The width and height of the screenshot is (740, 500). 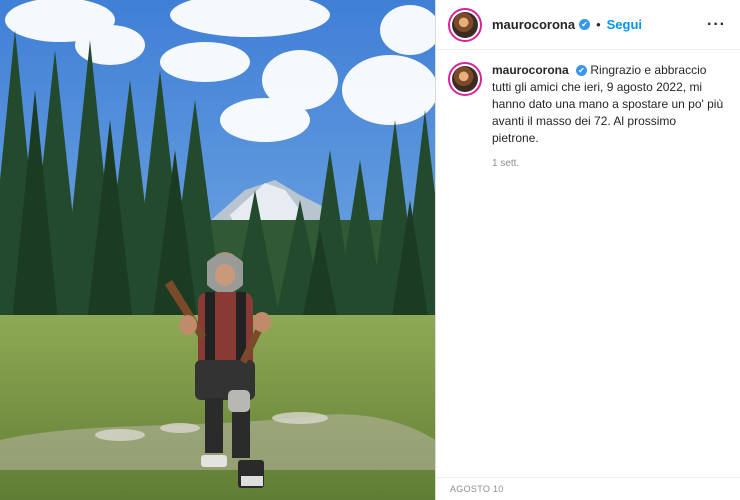 What do you see at coordinates (624, 24) in the screenshot?
I see `follow-button: Segui` at bounding box center [624, 24].